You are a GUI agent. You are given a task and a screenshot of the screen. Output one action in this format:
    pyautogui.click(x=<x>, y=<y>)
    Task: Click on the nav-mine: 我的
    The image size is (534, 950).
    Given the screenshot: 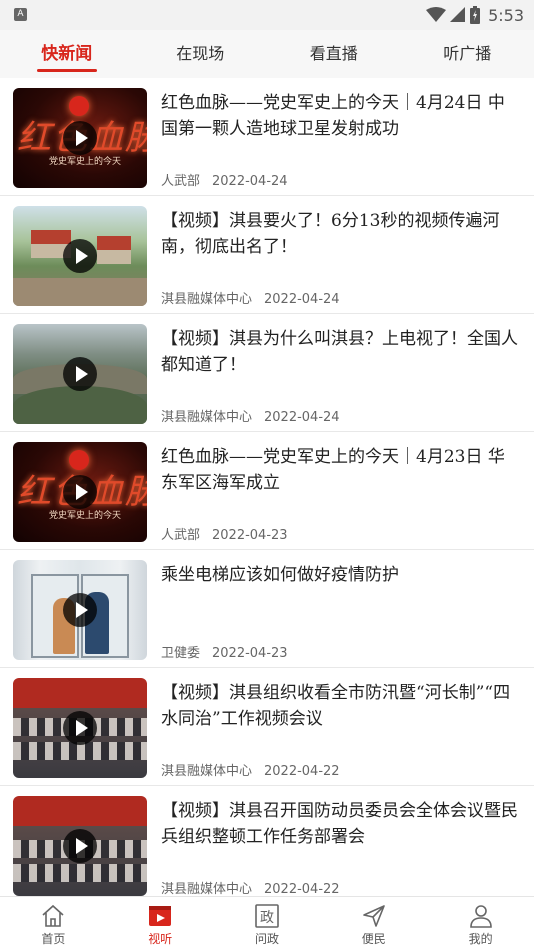 What is the action you would take?
    pyautogui.click(x=480, y=923)
    